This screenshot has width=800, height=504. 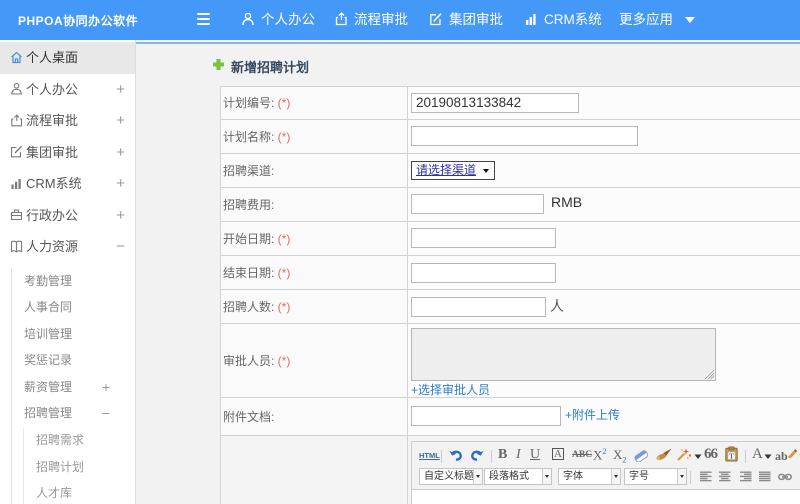 I want to click on svg-text: T, so click(x=731, y=455).